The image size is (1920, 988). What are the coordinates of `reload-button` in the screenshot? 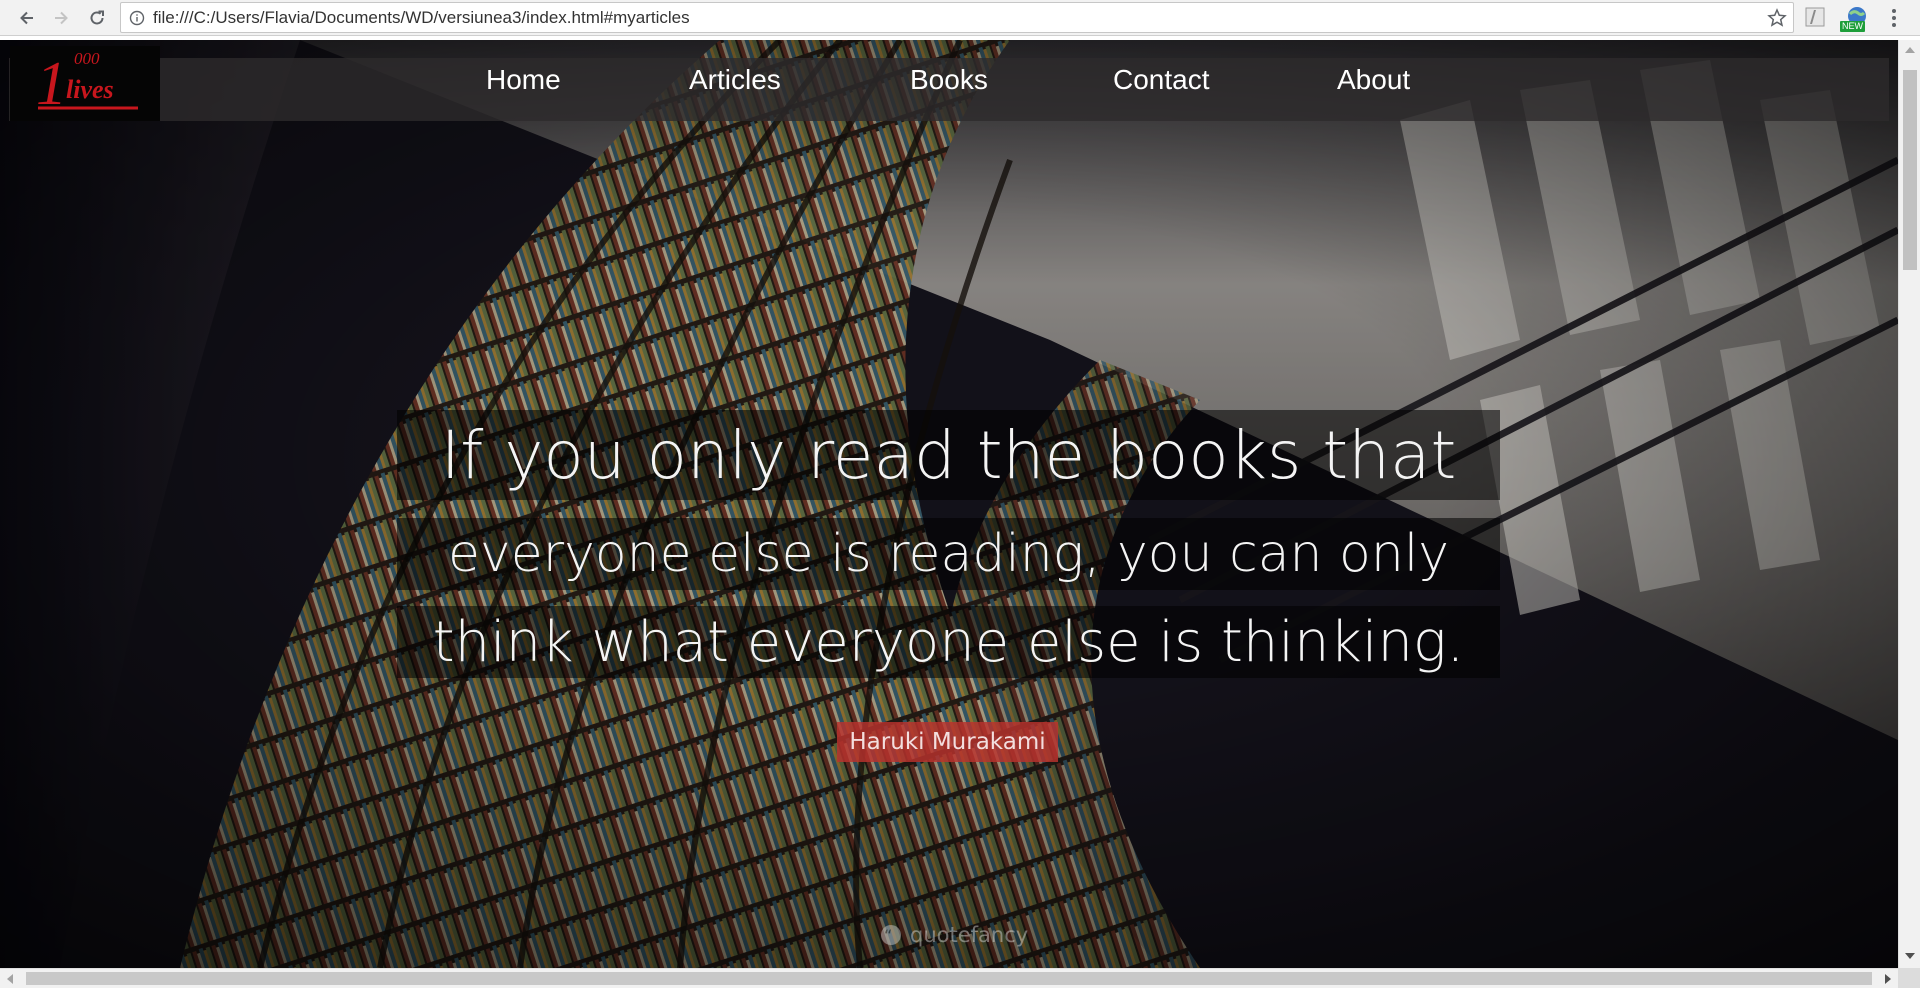 It's located at (97, 18).